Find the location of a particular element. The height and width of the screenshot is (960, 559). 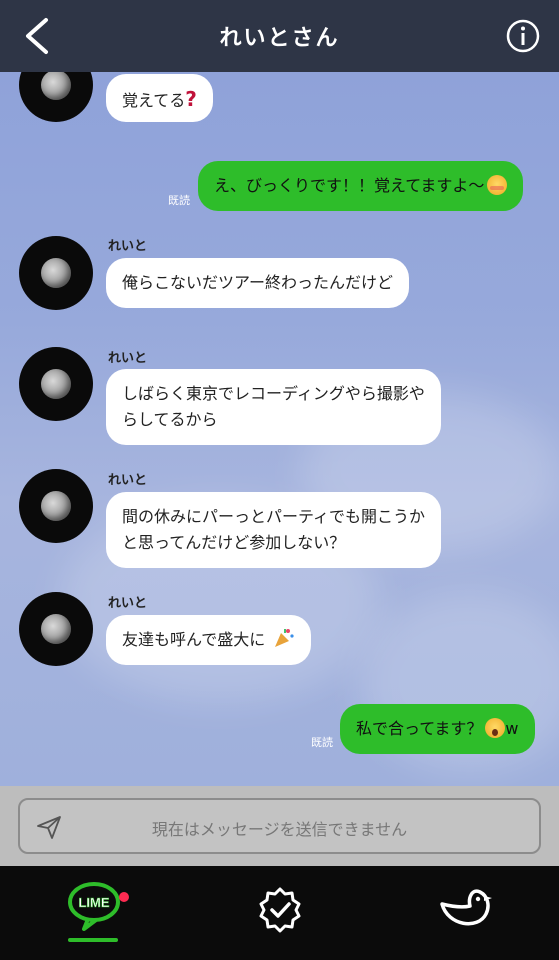

message-bubble: 覚えてる? is located at coordinates (159, 98).